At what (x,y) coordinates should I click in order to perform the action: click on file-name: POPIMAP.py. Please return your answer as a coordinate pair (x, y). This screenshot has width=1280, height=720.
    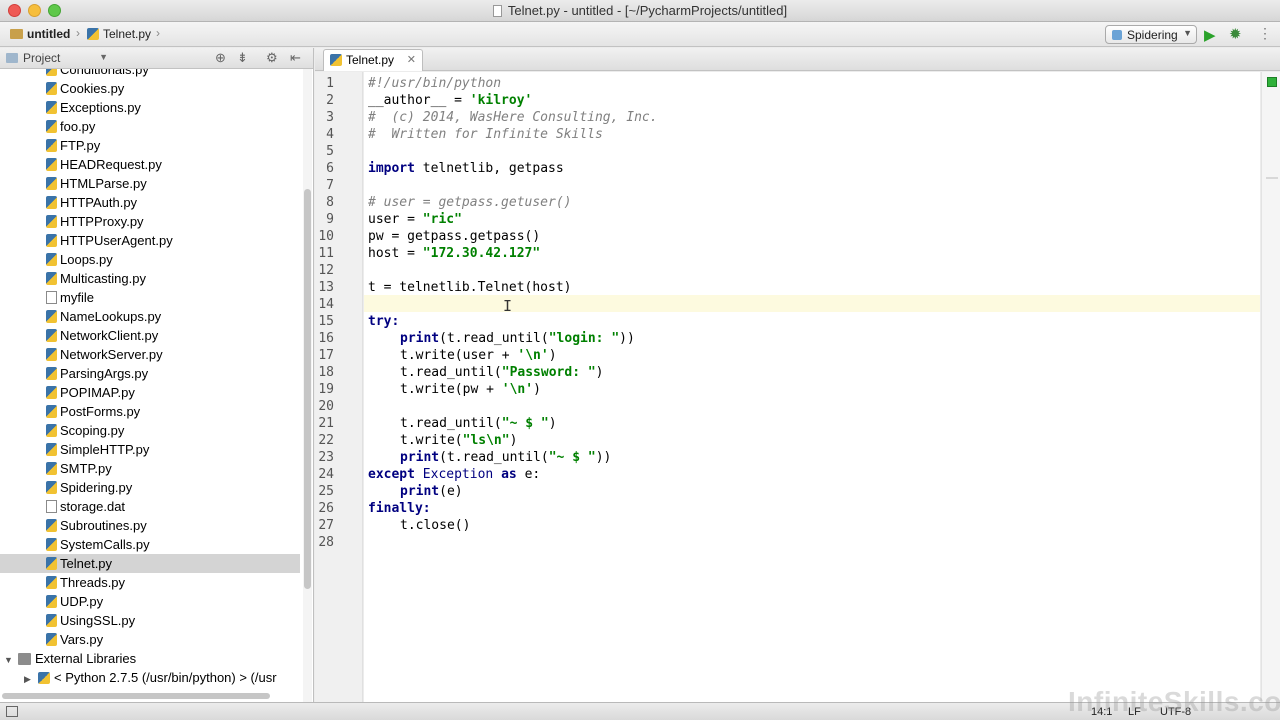
    Looking at the image, I should click on (97, 392).